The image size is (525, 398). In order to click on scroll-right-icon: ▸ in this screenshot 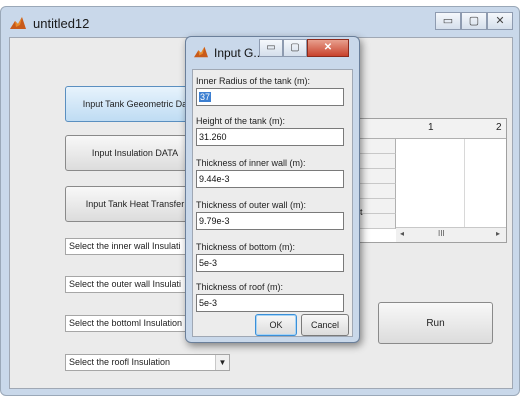, I will do `click(498, 233)`.